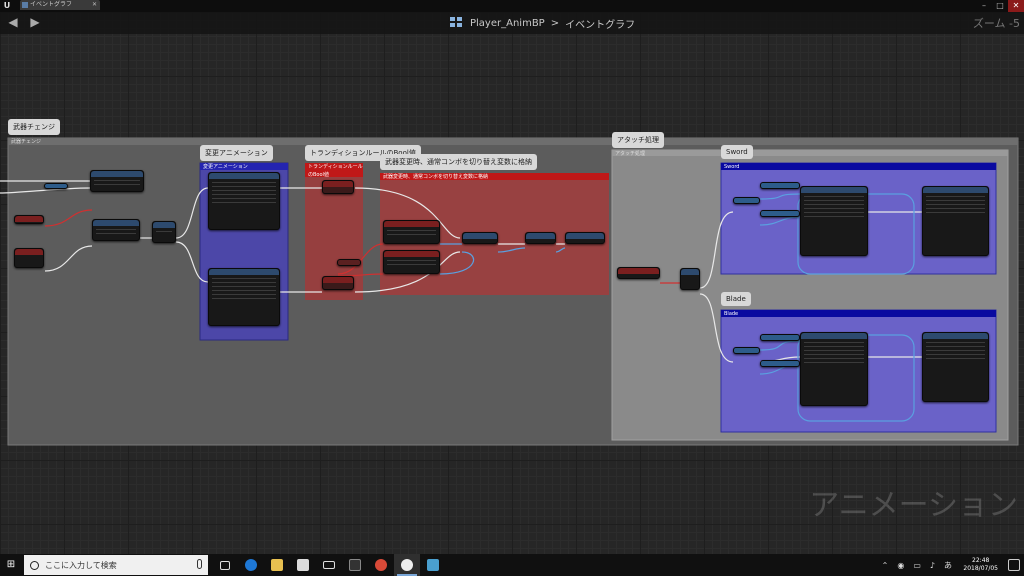  Describe the element at coordinates (512, 565) in the screenshot. I see `taskbar: ⊞ ここに入力して検索 ⌃ ◉ ▭ ♪ あ 22:48 2018/07/05` at that location.